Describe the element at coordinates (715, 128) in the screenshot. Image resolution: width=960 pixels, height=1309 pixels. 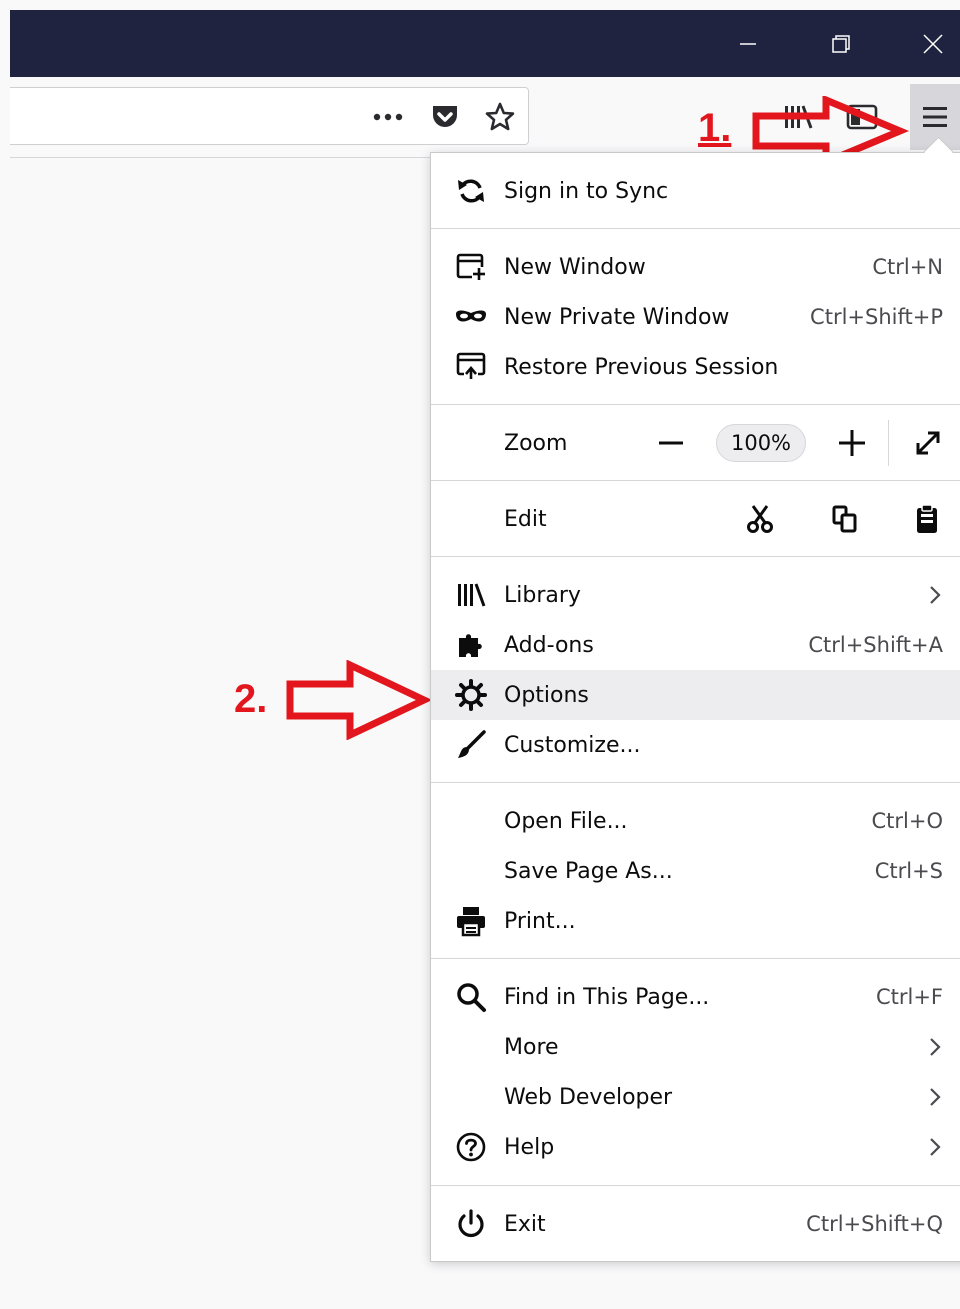
I see `step-1-label: 1.` at that location.